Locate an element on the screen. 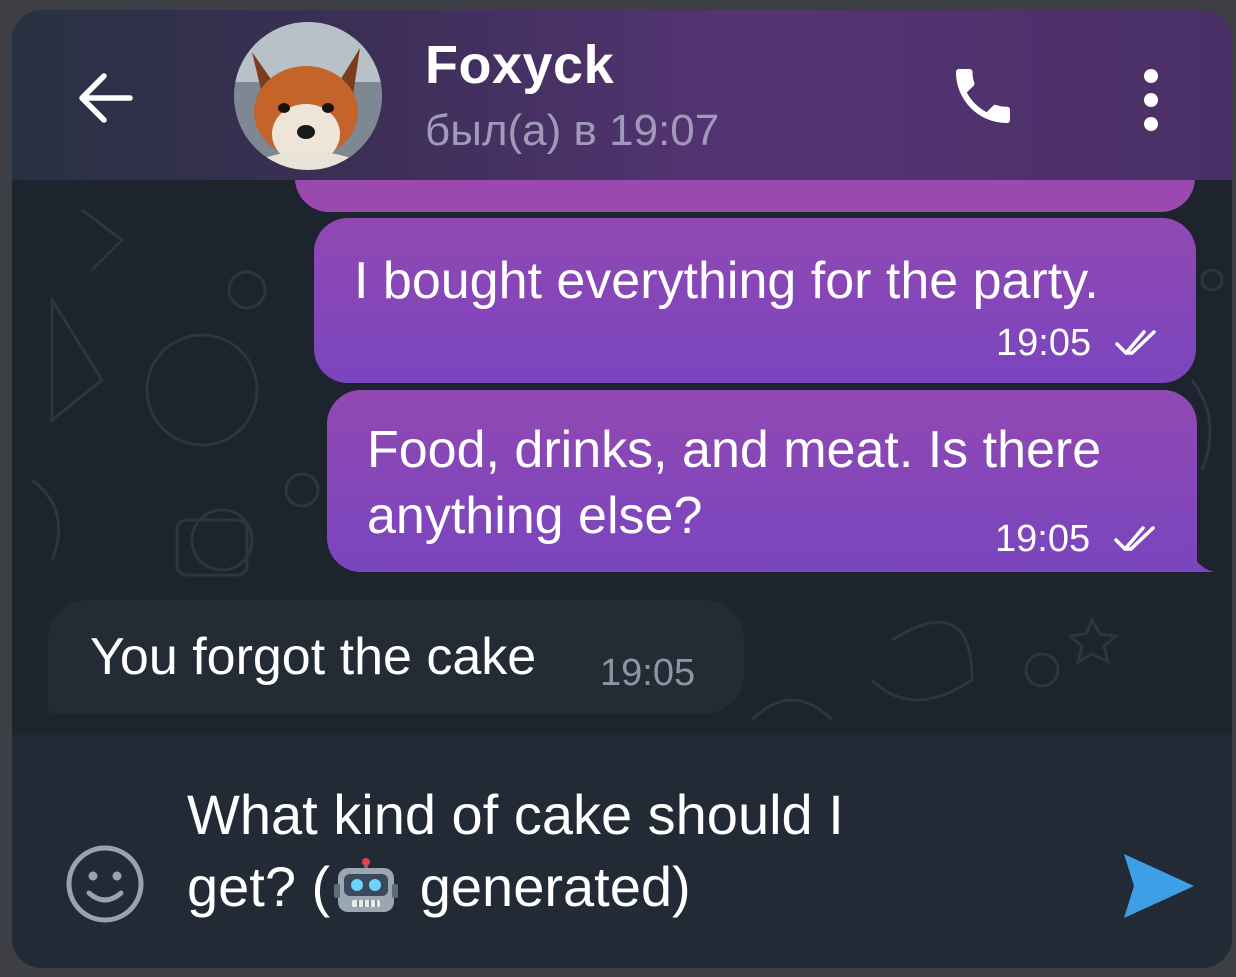 The height and width of the screenshot is (977, 1236). message-bubble-incoming: You forgot the cake 19:05 is located at coordinates (396, 657).